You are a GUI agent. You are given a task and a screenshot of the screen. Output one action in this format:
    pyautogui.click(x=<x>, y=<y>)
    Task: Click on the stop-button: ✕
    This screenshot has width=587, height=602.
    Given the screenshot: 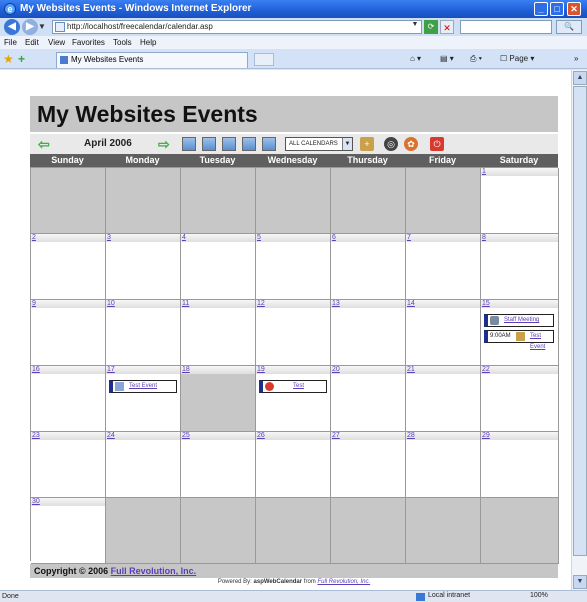 What is the action you would take?
    pyautogui.click(x=447, y=27)
    